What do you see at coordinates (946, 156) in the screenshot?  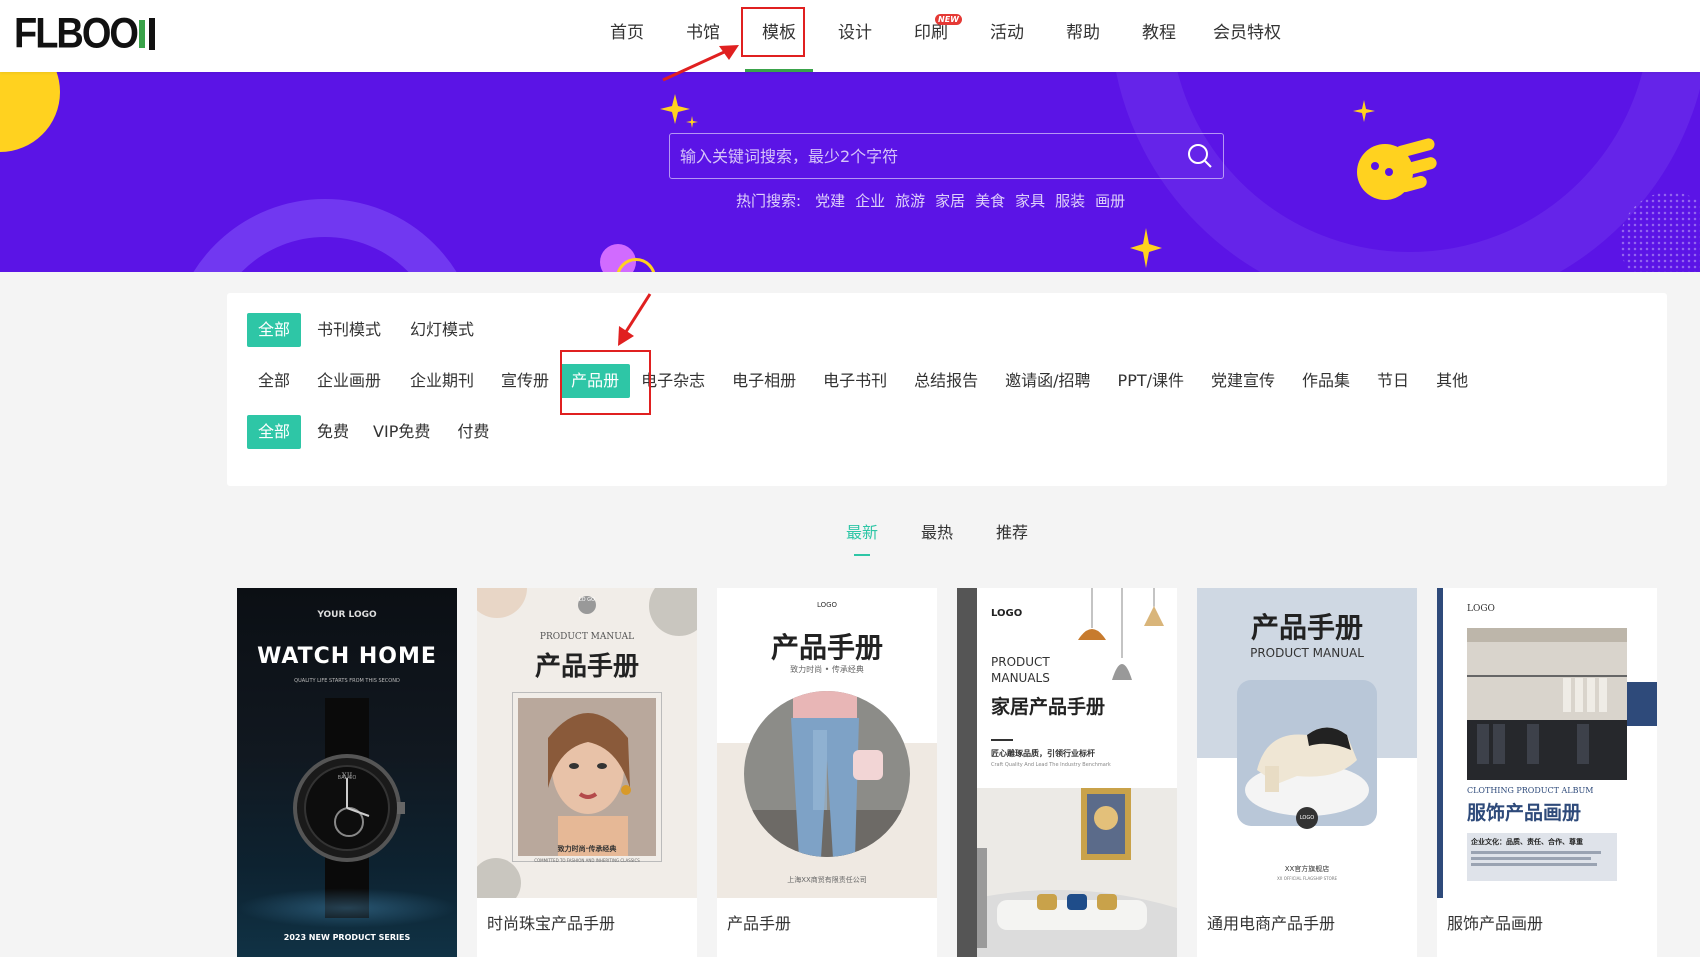 I see `search-input` at bounding box center [946, 156].